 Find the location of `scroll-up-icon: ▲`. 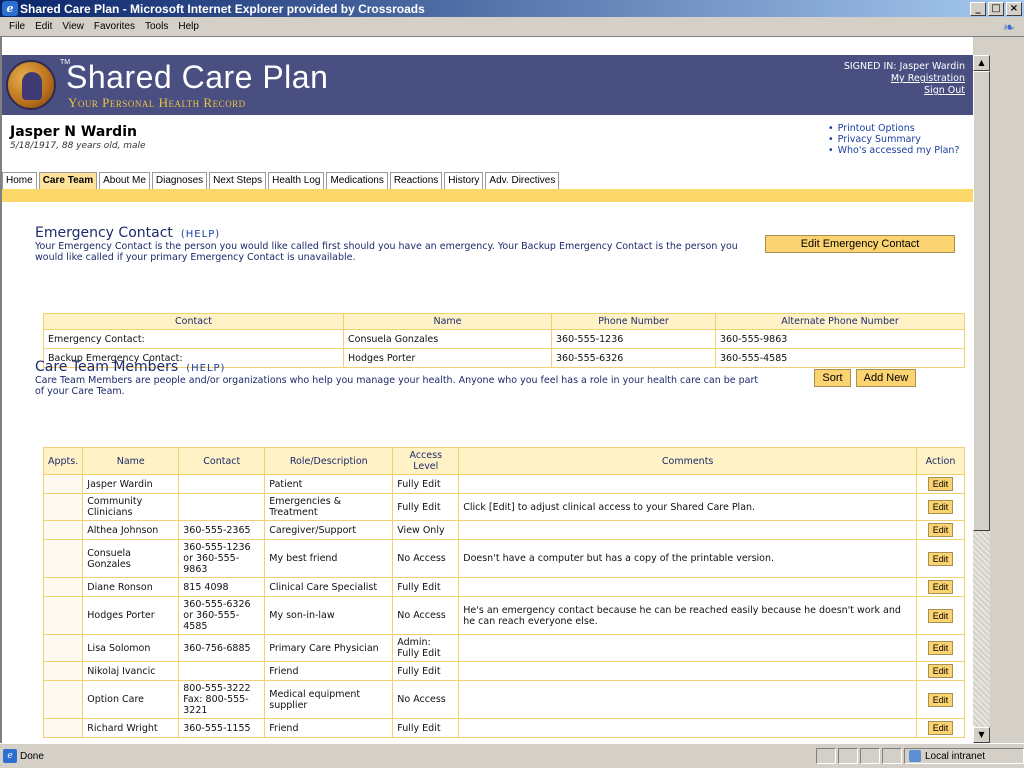

scroll-up-icon: ▲ is located at coordinates (981, 63).